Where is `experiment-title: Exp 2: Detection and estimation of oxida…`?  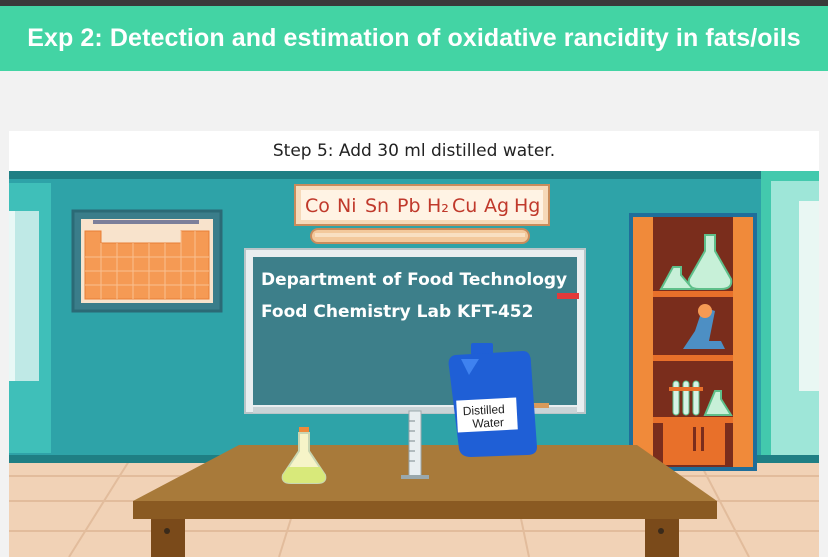
experiment-title: Exp 2: Detection and estimation of oxida… is located at coordinates (414, 38).